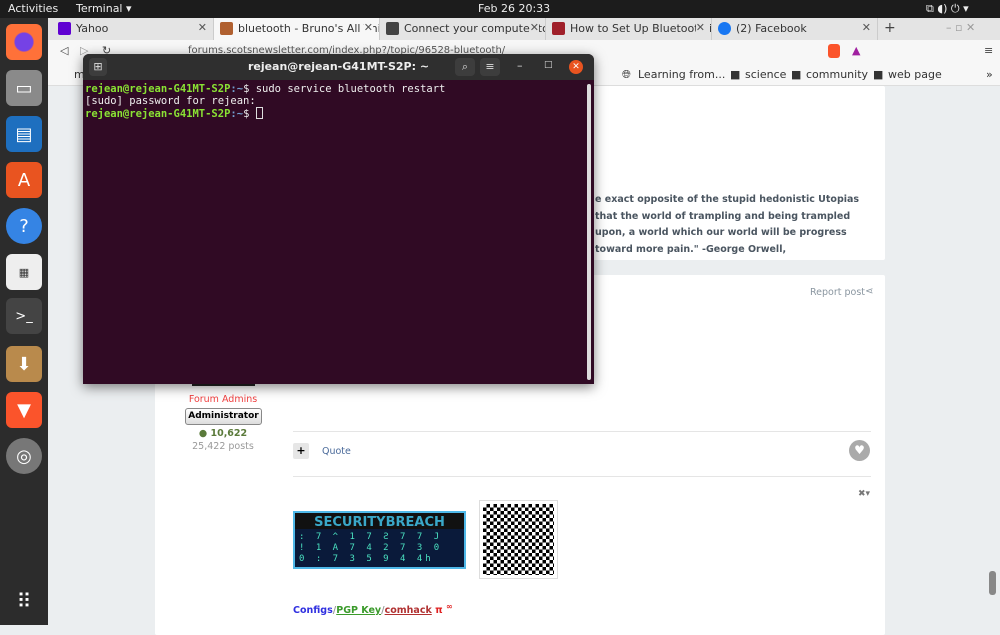 This screenshot has height=635, width=1000. Describe the element at coordinates (309, 28) in the screenshot. I see `tab-label: bluetooth - Bruno's All Thi` at that location.